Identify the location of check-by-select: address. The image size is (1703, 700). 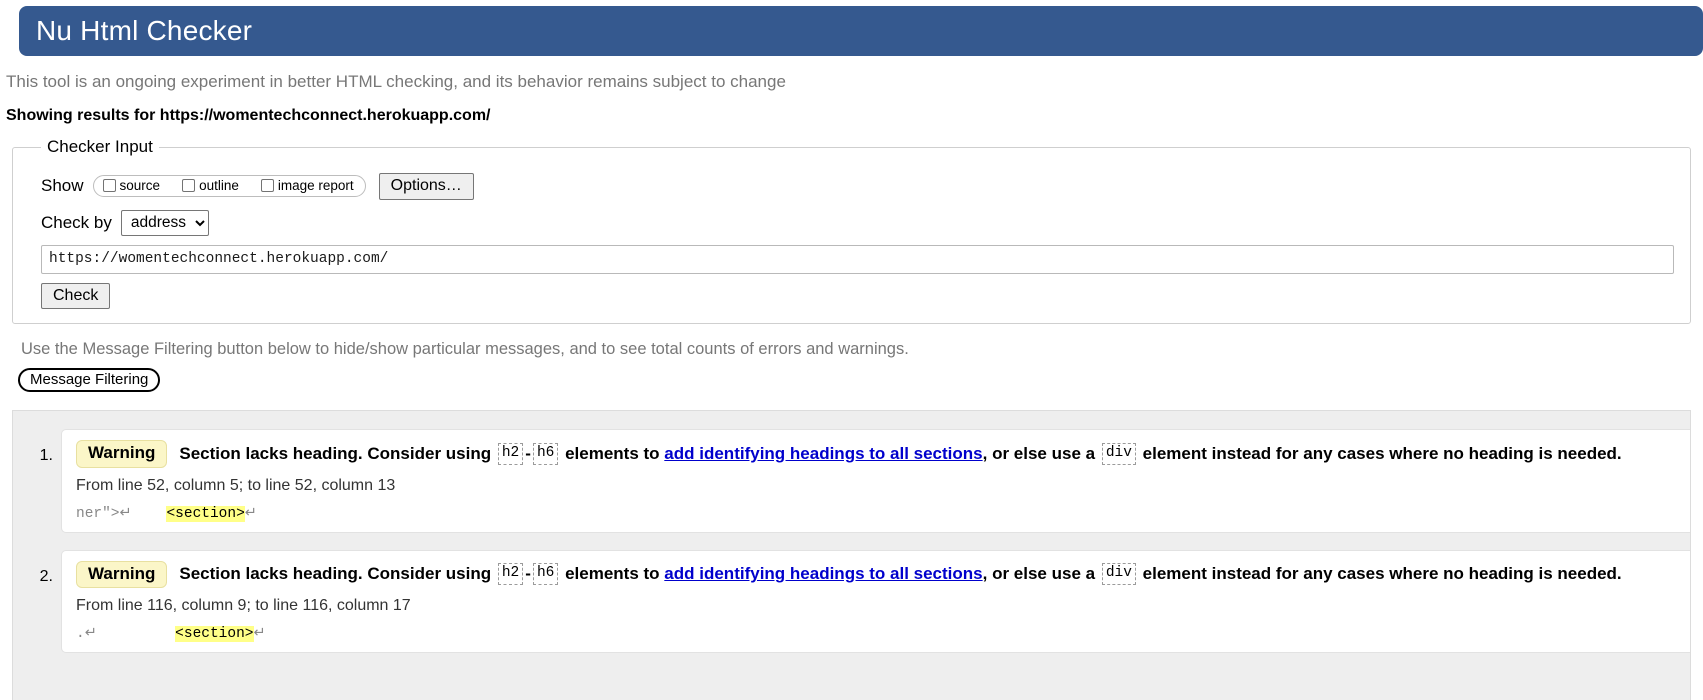
(164, 222).